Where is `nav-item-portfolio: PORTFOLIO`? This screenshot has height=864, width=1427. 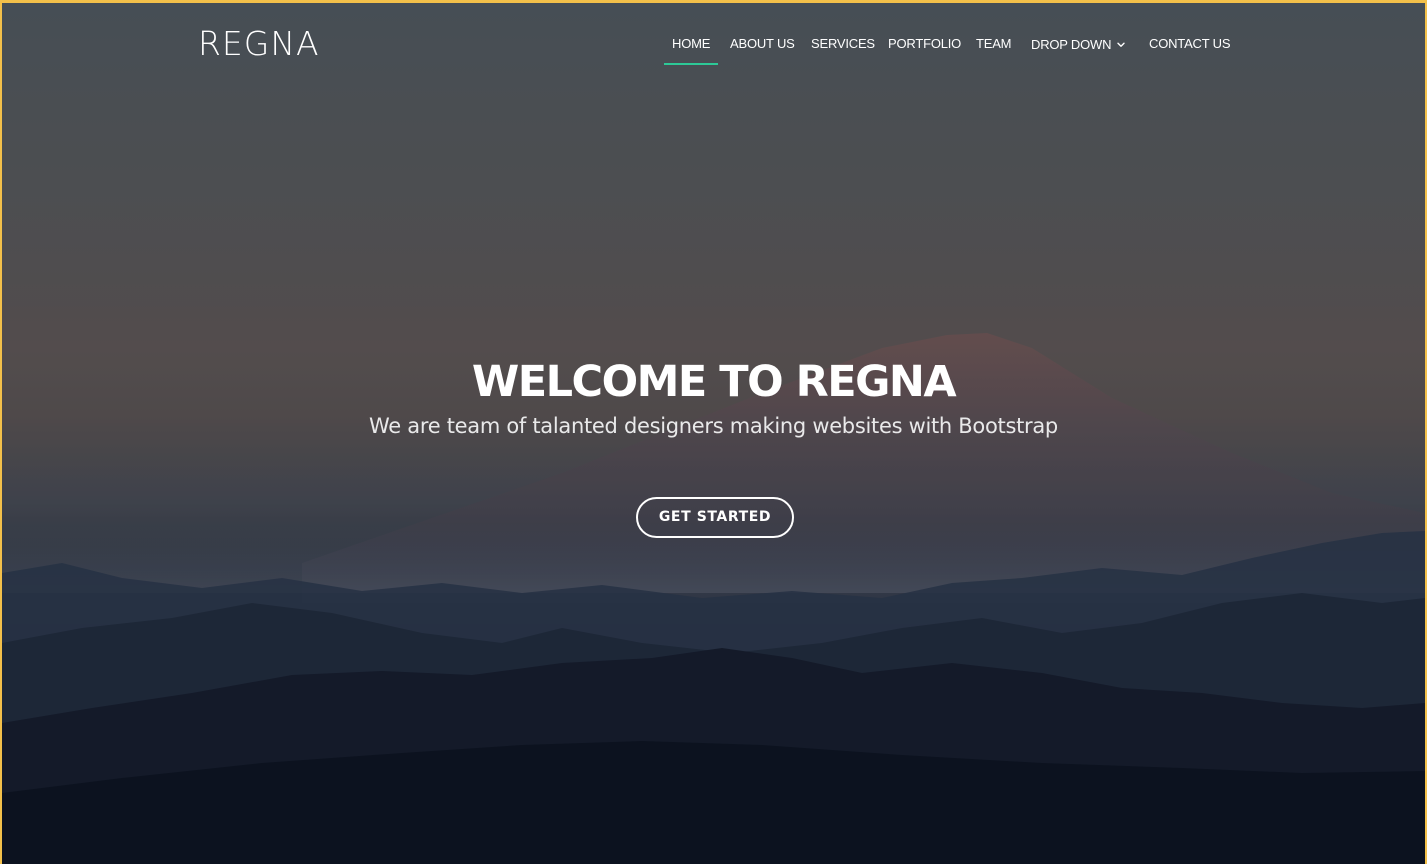 nav-item-portfolio: PORTFOLIO is located at coordinates (924, 43).